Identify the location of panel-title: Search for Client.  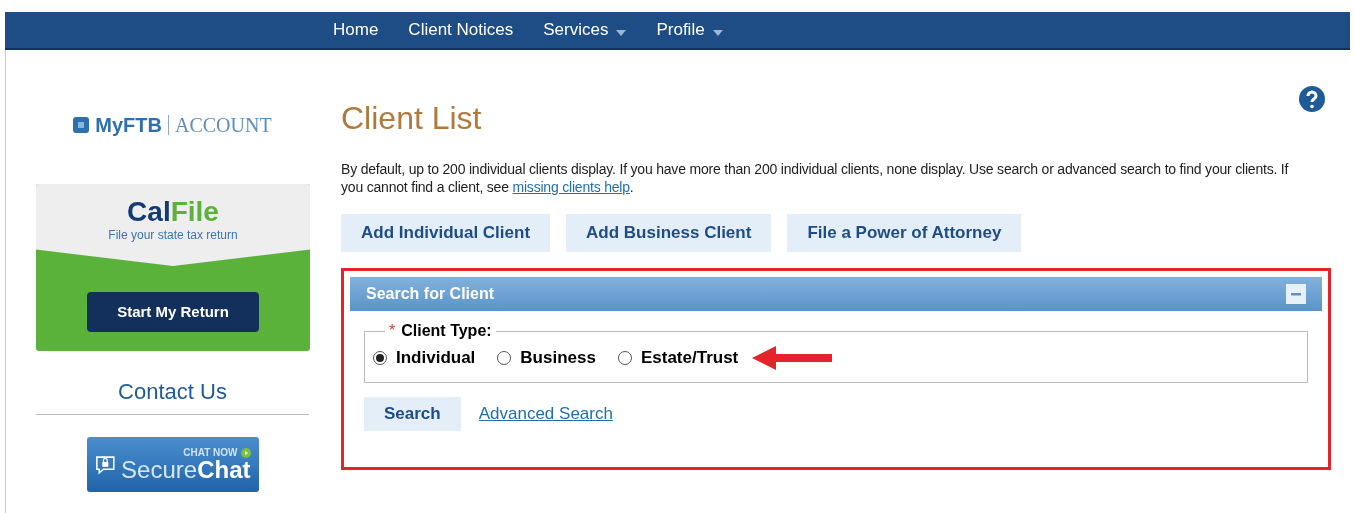
(430, 294).